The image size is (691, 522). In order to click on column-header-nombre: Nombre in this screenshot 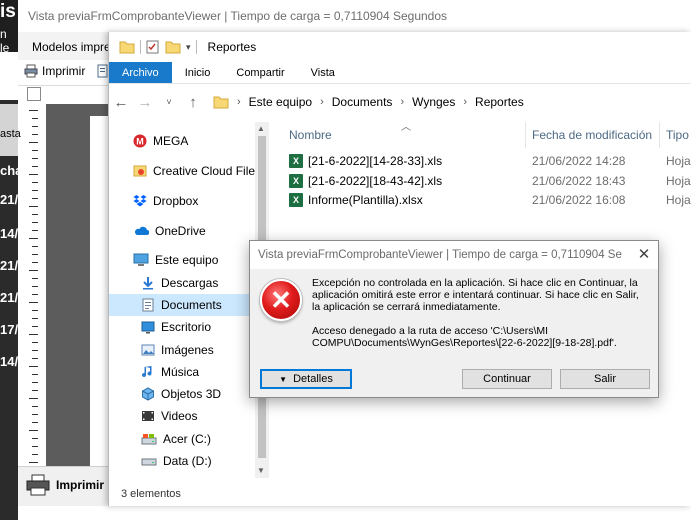, I will do `click(310, 135)`.